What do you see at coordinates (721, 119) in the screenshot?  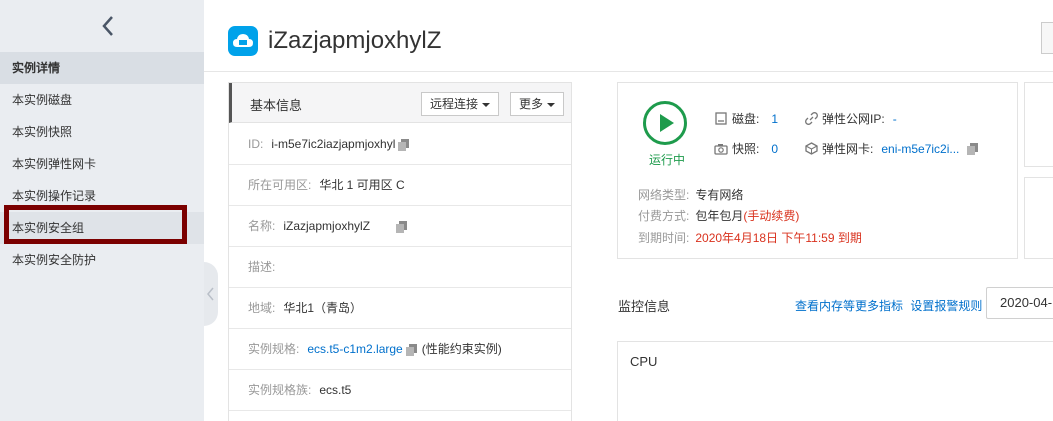 I see `disk-icon` at bounding box center [721, 119].